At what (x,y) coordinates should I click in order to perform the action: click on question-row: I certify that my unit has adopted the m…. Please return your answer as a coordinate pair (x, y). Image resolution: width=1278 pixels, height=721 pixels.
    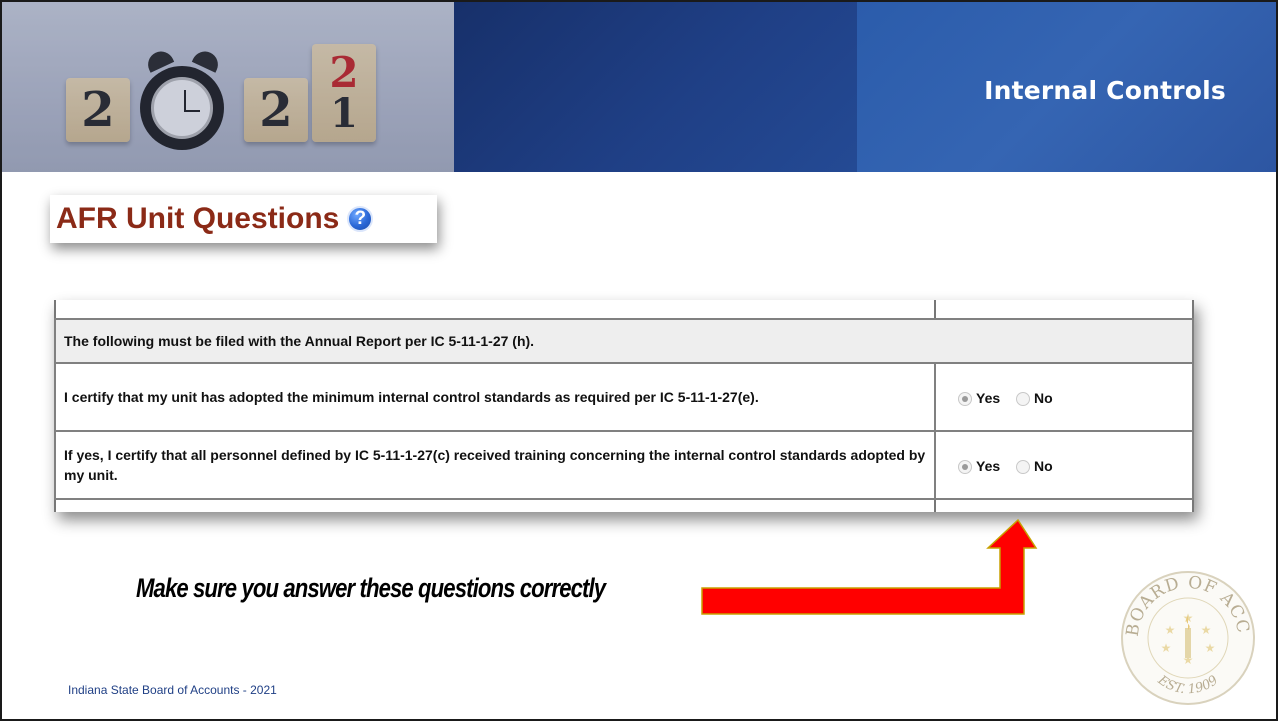
    Looking at the image, I should click on (624, 397).